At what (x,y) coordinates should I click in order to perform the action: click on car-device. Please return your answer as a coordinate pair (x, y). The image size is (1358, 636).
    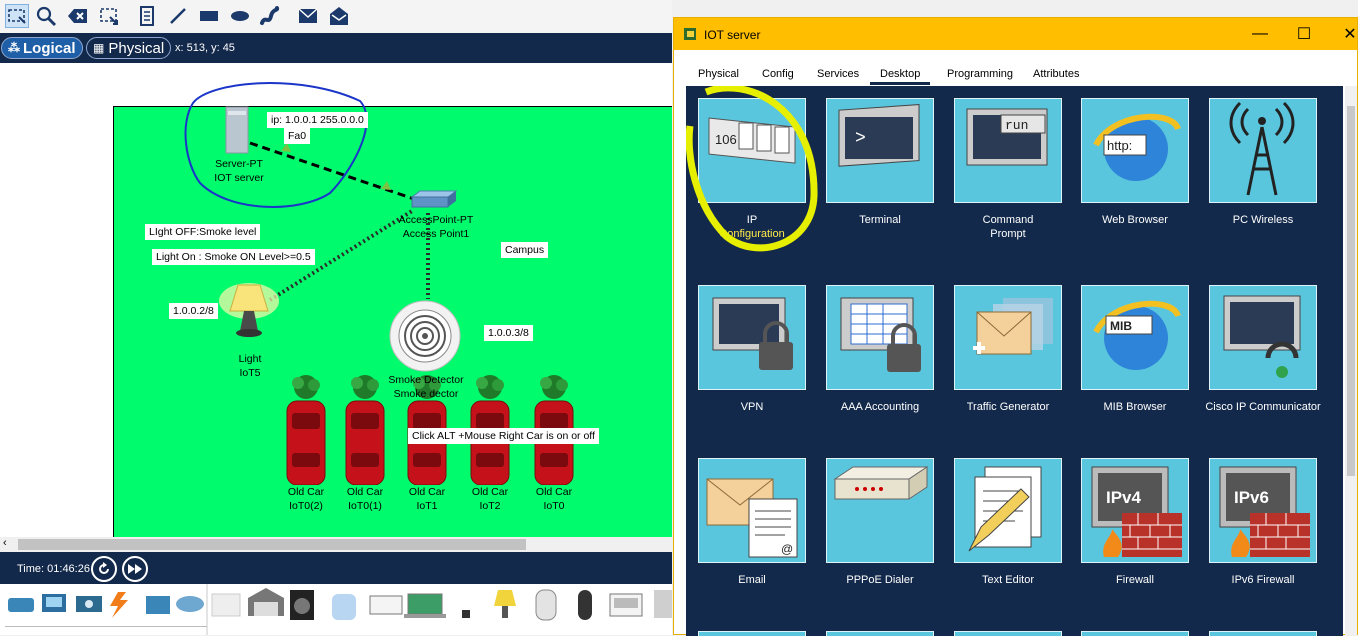
    Looking at the image, I should click on (306, 429).